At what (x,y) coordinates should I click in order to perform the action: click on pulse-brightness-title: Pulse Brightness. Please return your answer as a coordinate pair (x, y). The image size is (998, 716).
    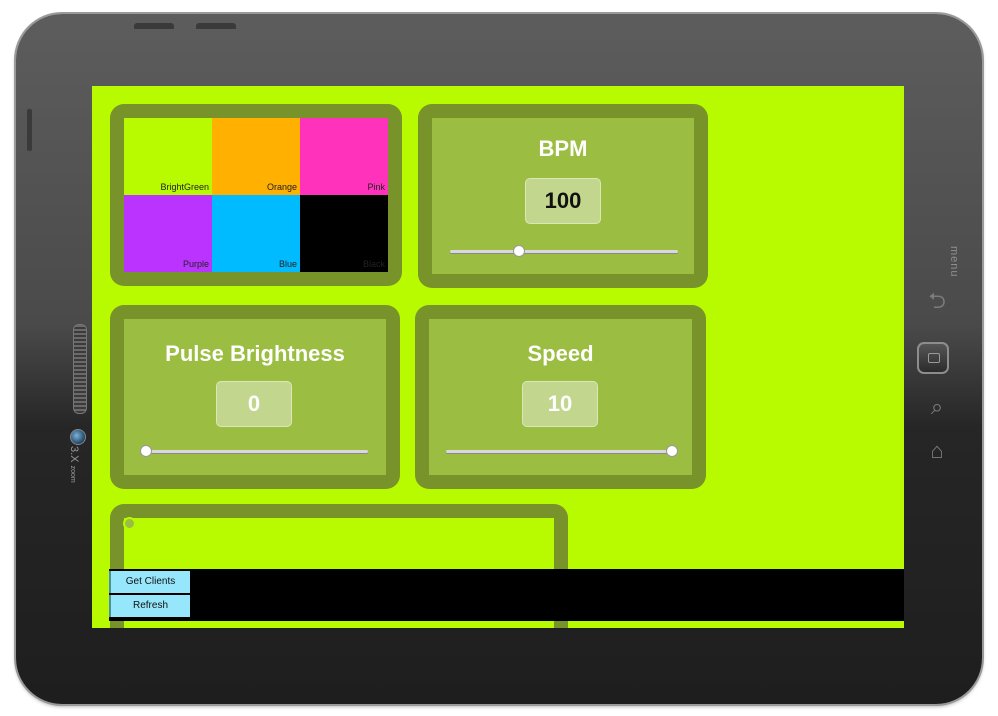
    Looking at the image, I should click on (255, 353).